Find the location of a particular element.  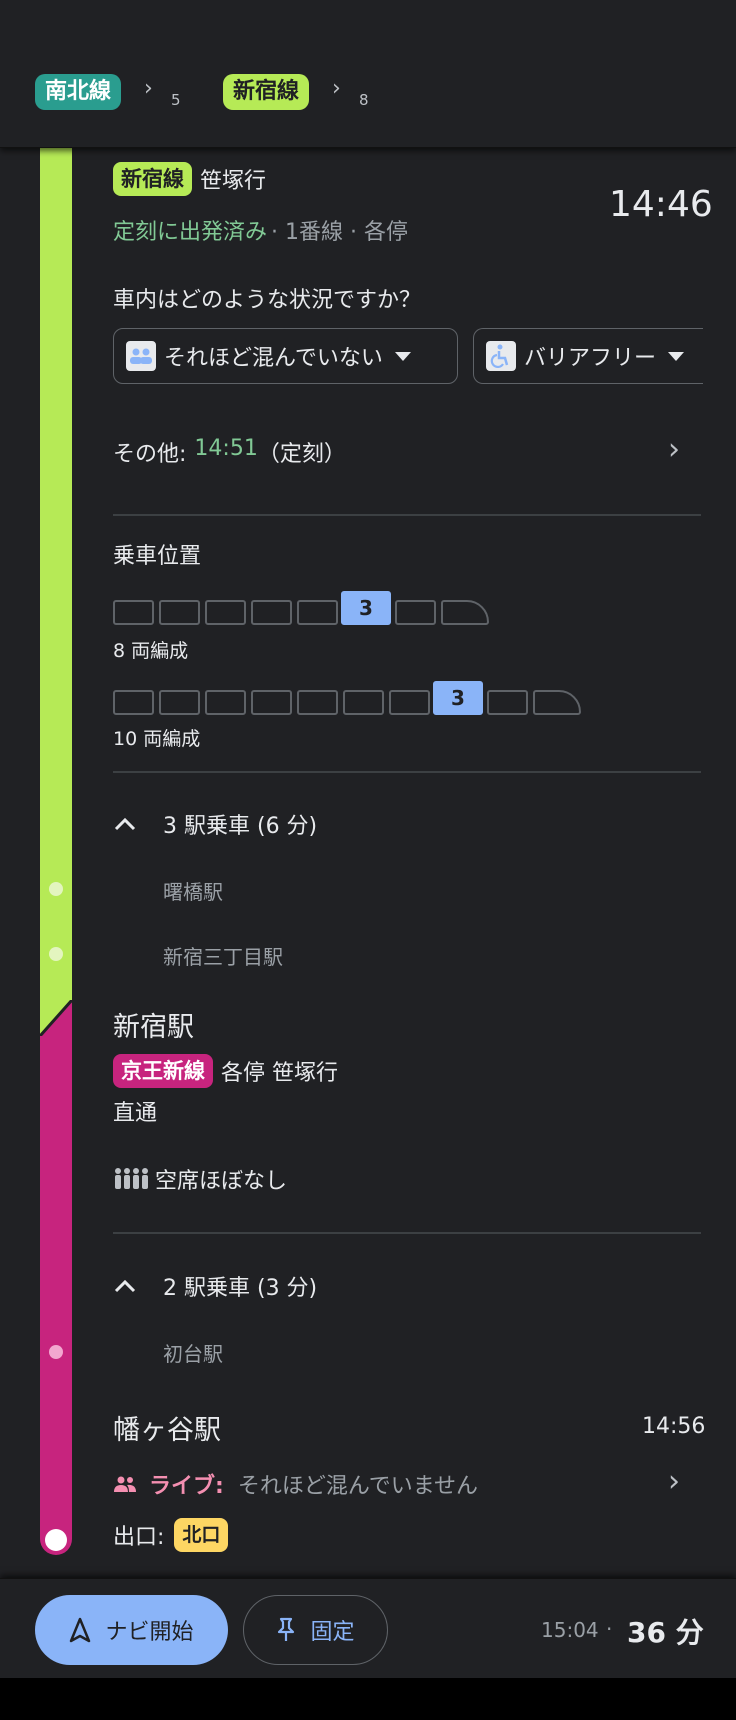

exit-badge: 北口 is located at coordinates (201, 1535).